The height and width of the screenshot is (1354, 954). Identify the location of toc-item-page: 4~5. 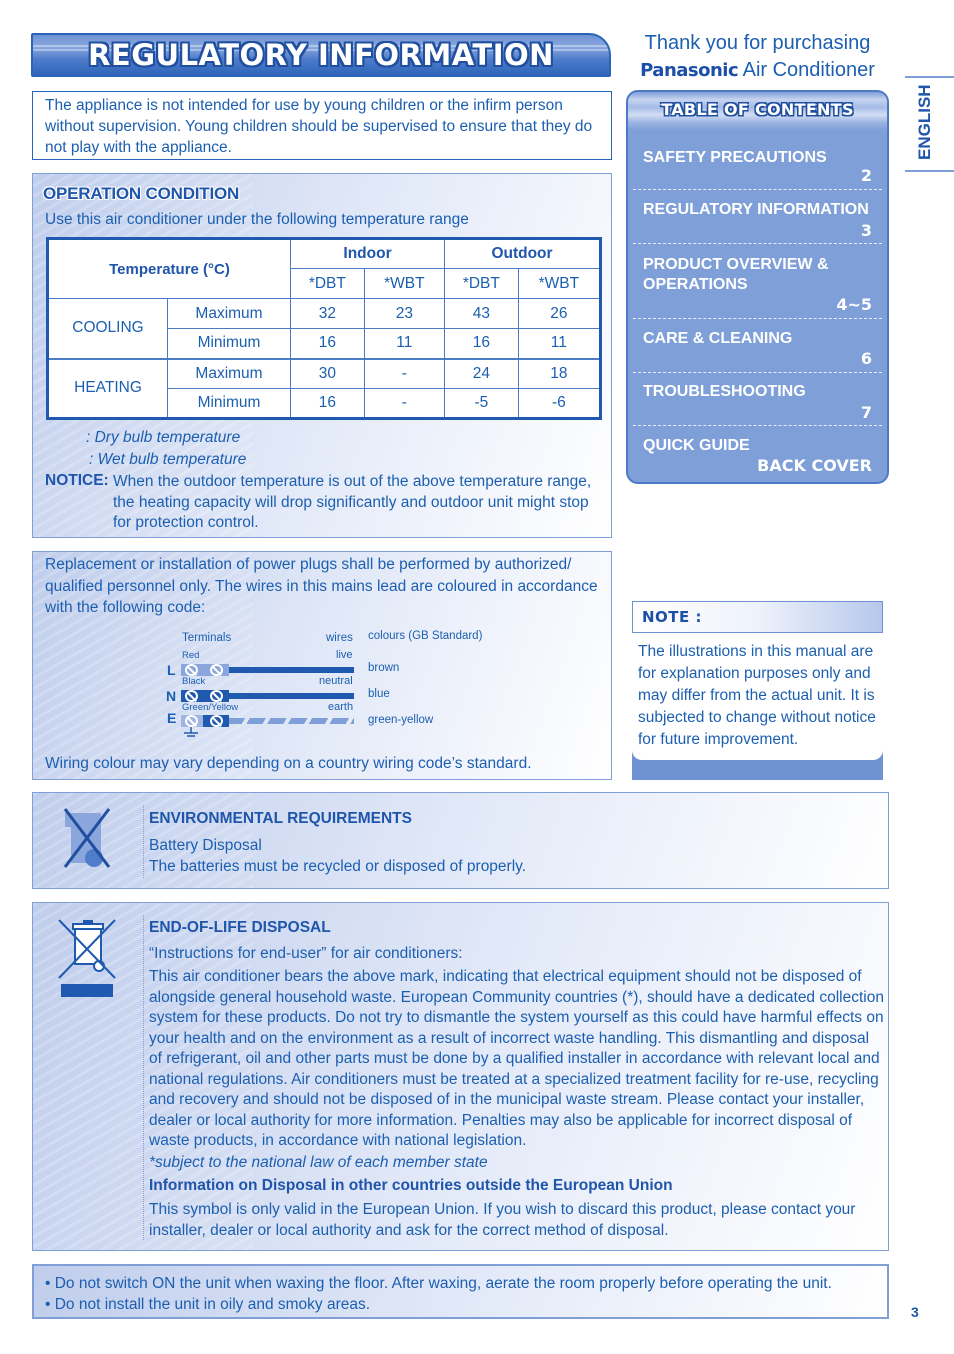
(854, 304).